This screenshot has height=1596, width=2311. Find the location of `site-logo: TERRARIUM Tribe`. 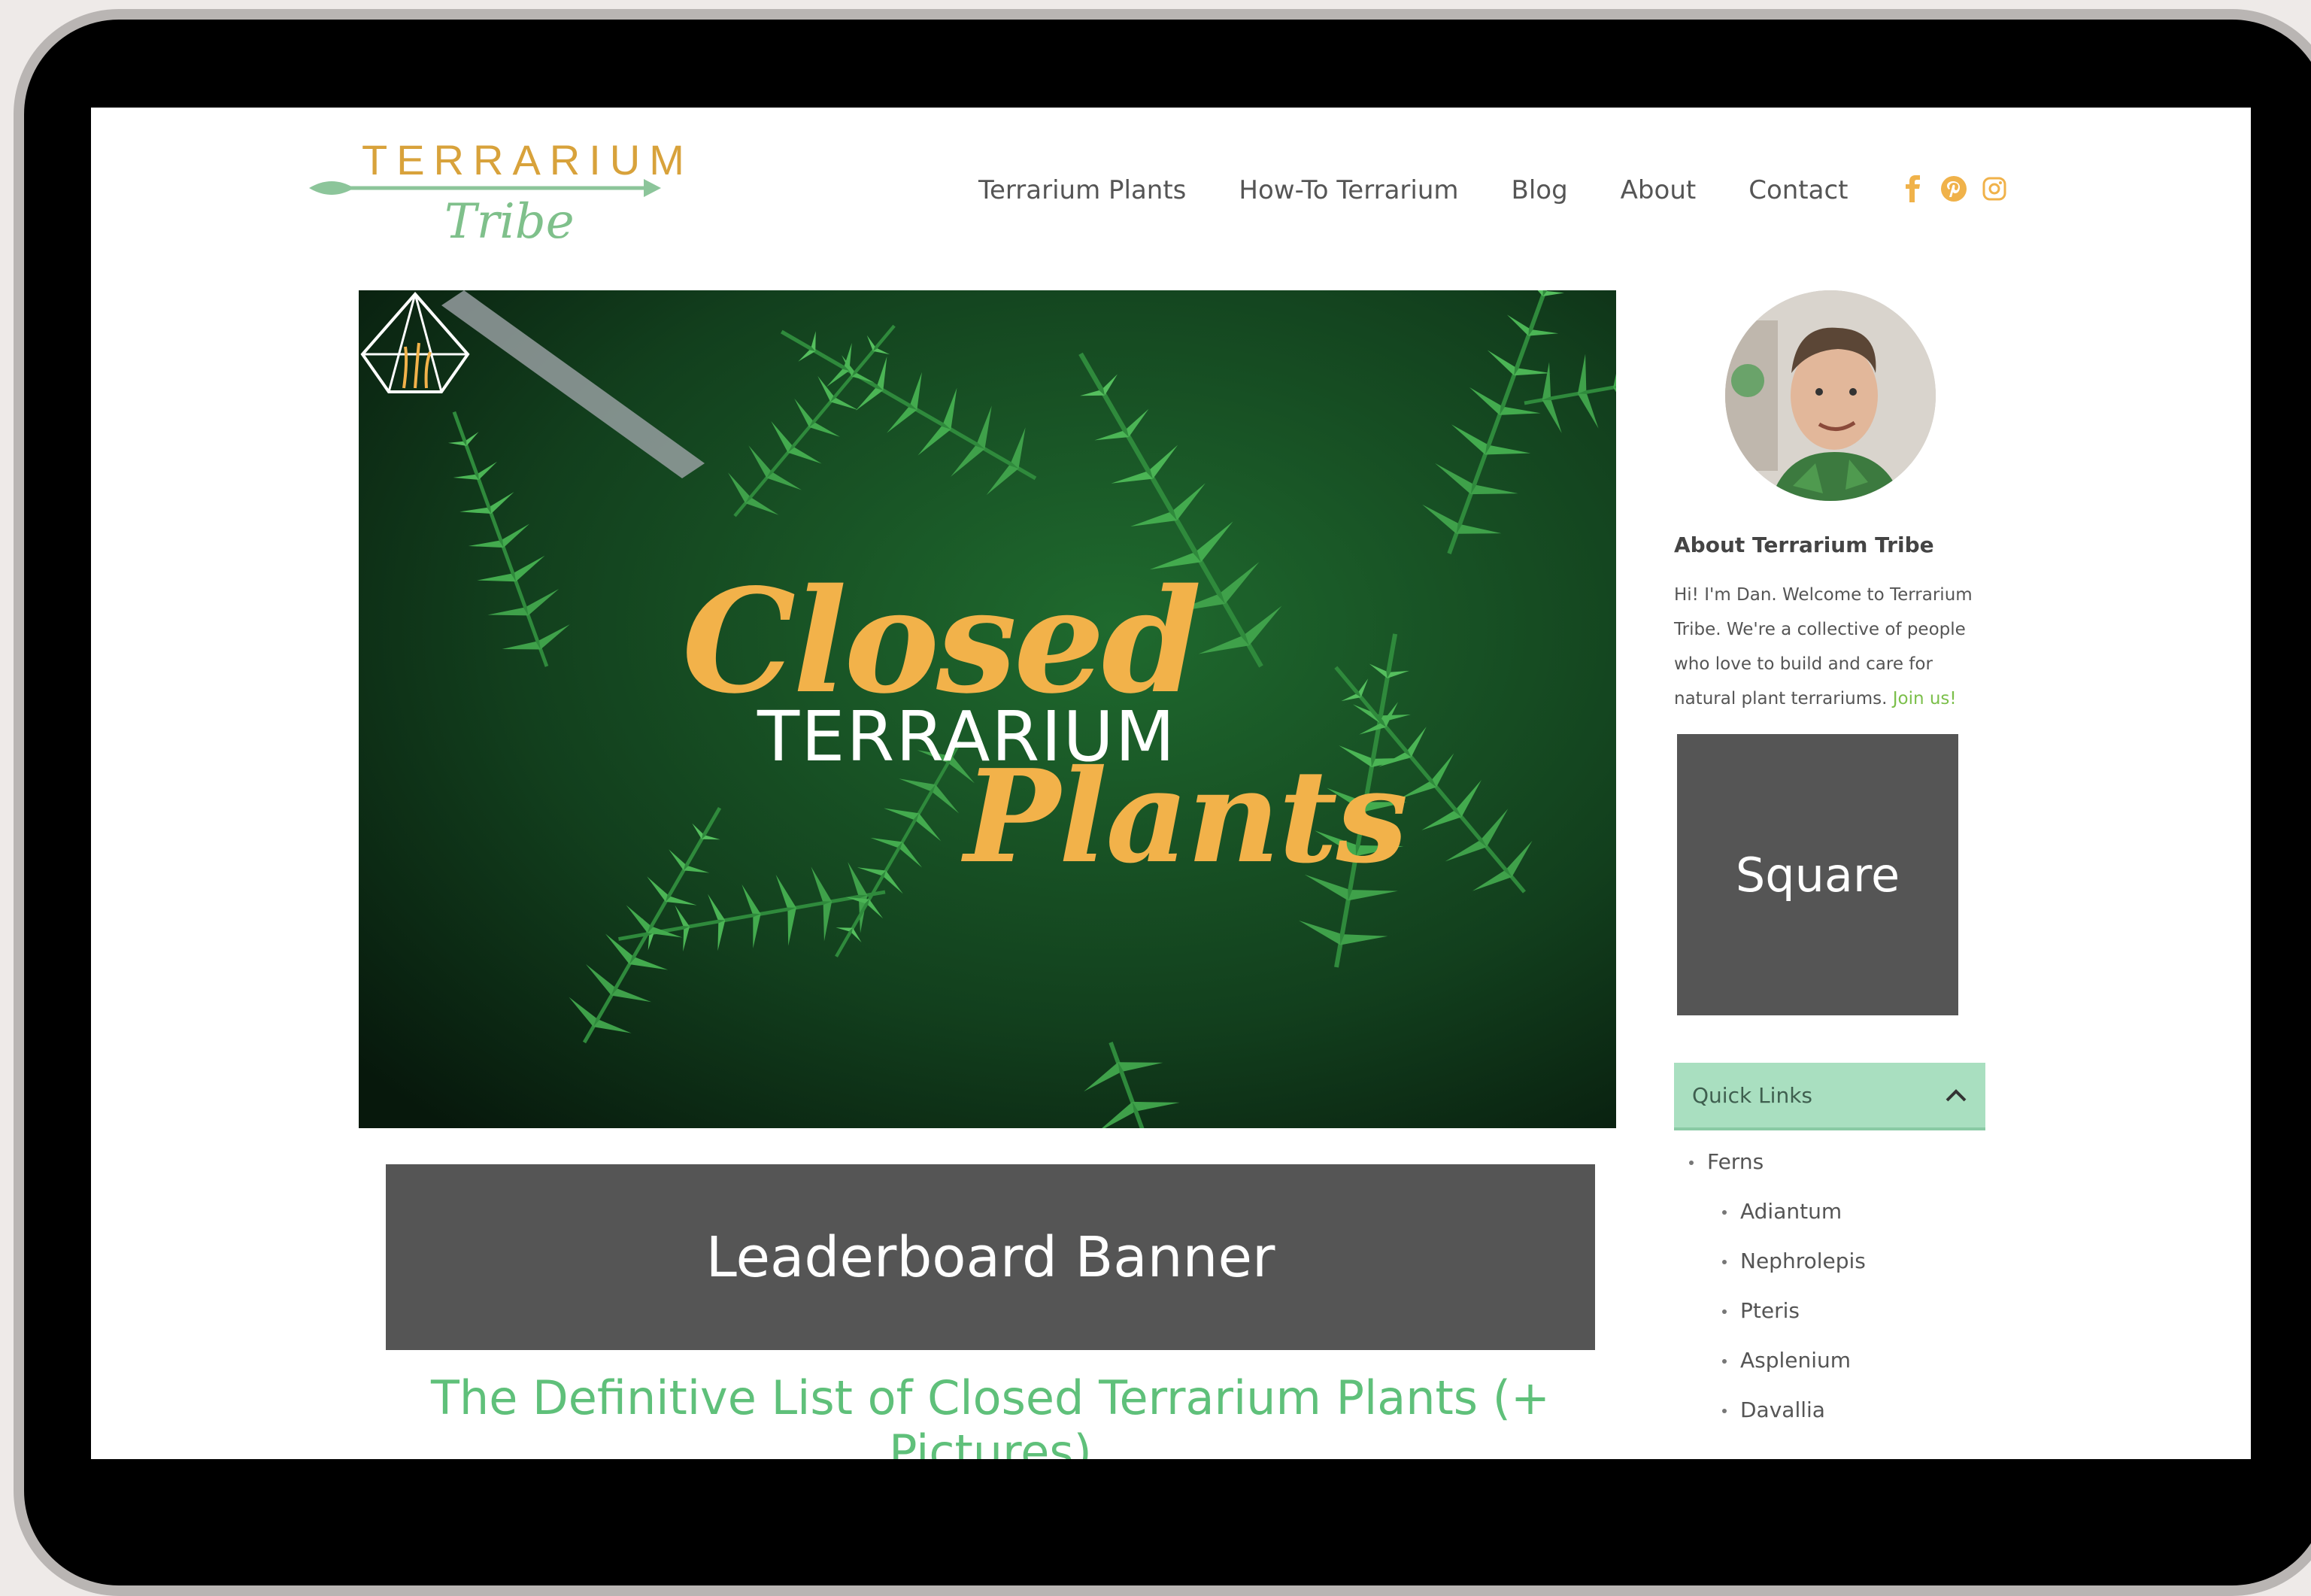

site-logo: TERRARIUM Tribe is located at coordinates (493, 196).